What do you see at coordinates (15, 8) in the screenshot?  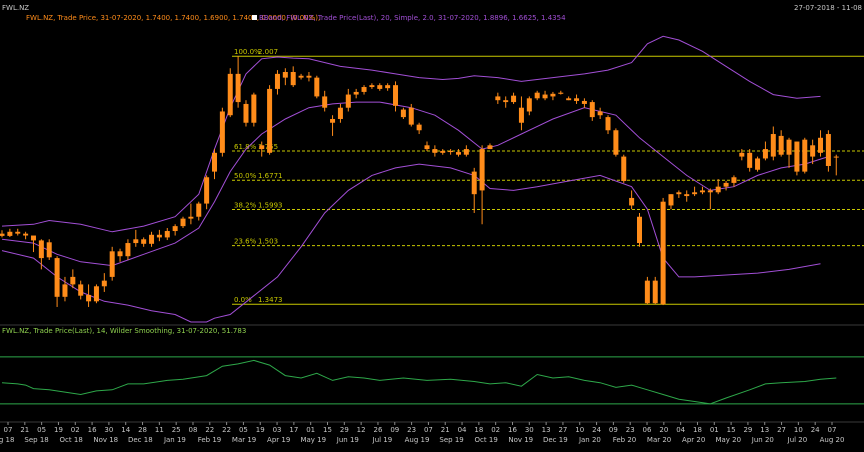 I see `symbol-label: FWL.NZ` at bounding box center [15, 8].